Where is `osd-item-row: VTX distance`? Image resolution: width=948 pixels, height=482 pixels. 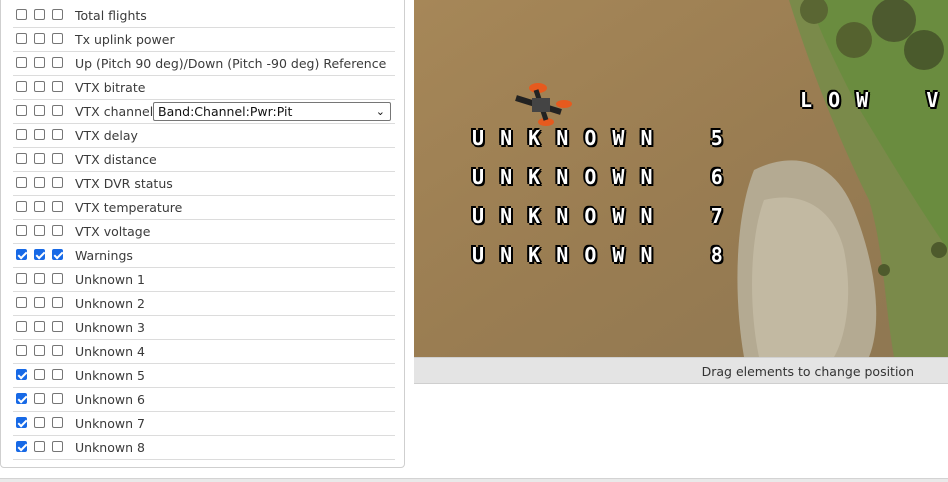
osd-item-row: VTX distance is located at coordinates (204, 160).